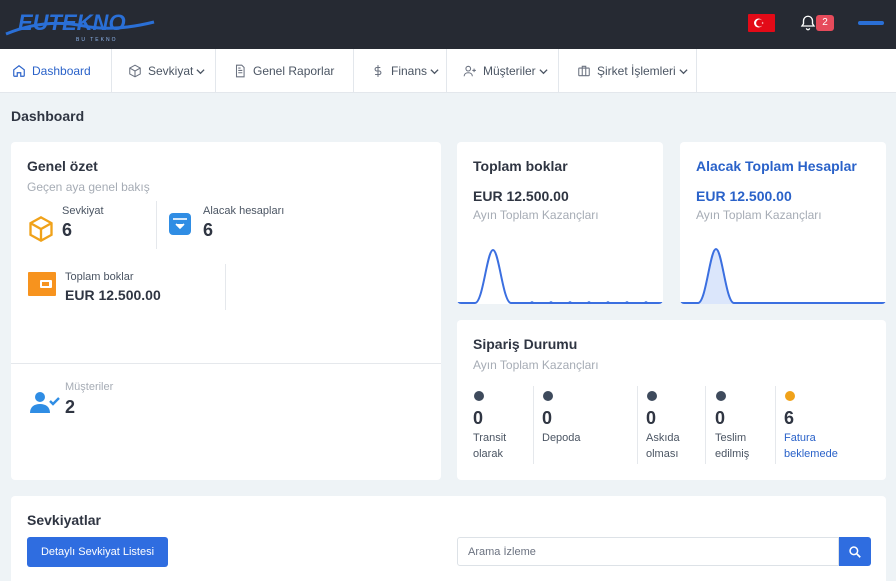 The width and height of the screenshot is (896, 581). What do you see at coordinates (72, 22) in the screenshot?
I see `logo-text: EUTEKNO` at bounding box center [72, 22].